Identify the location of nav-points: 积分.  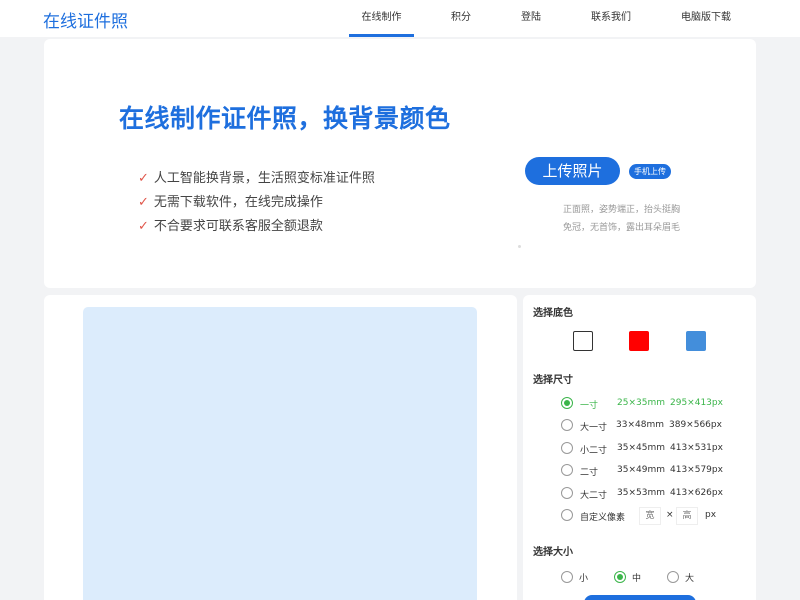
(461, 18).